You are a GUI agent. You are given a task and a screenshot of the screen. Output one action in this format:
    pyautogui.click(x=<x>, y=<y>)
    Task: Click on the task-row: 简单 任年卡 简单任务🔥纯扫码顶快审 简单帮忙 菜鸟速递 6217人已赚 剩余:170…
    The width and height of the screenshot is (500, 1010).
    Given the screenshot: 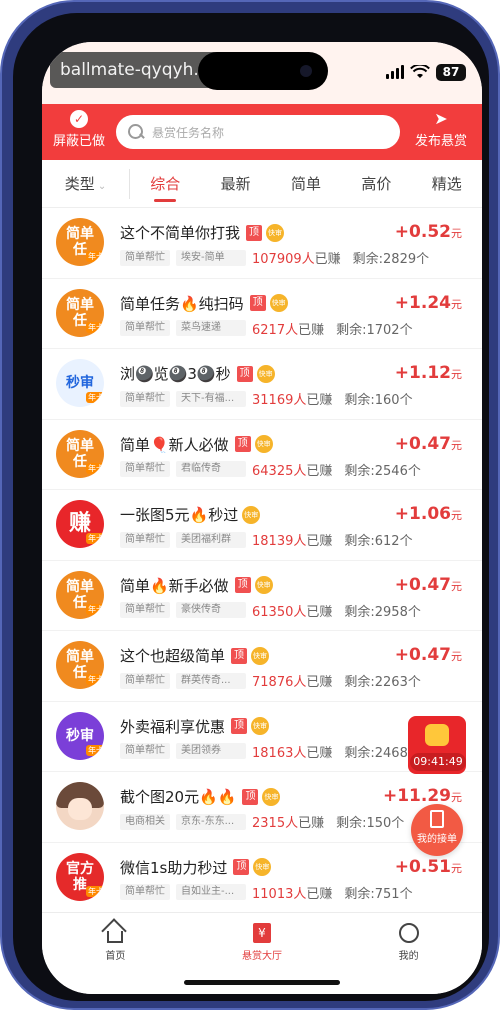 What is the action you would take?
    pyautogui.click(x=262, y=314)
    